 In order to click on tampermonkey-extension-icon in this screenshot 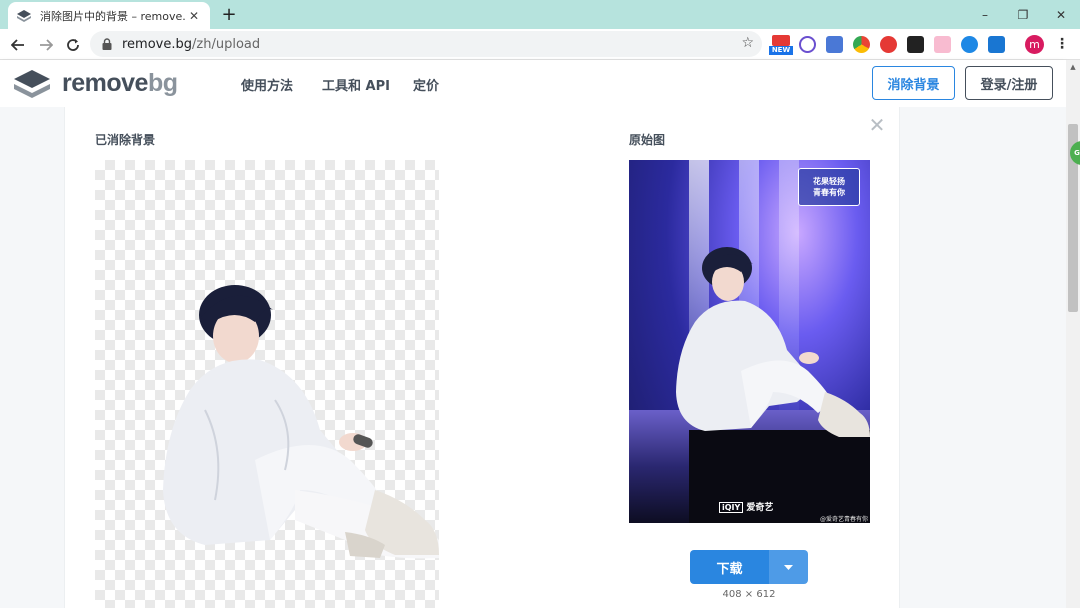, I will do `click(915, 44)`.